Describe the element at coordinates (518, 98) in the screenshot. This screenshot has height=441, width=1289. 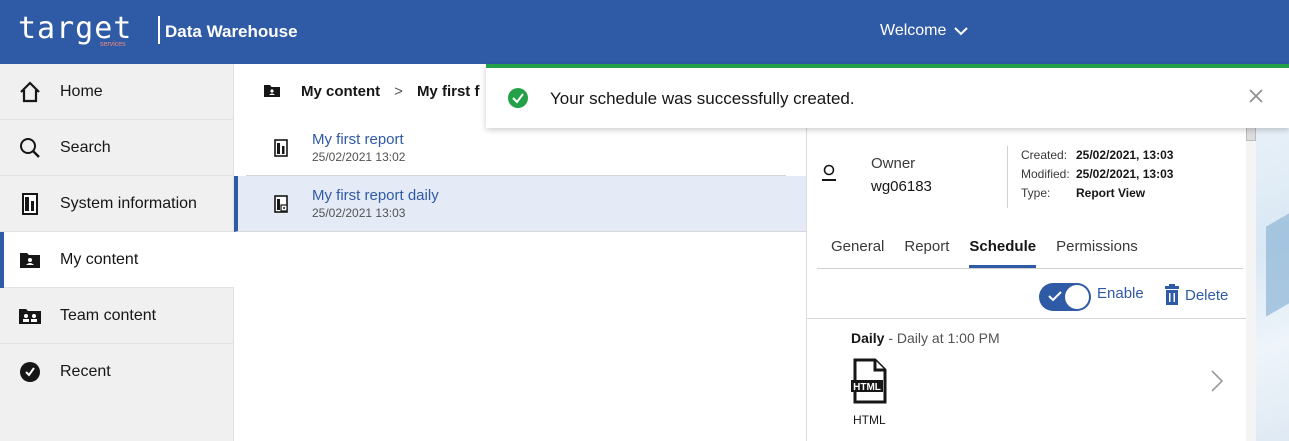
I see `success-check-icon` at that location.